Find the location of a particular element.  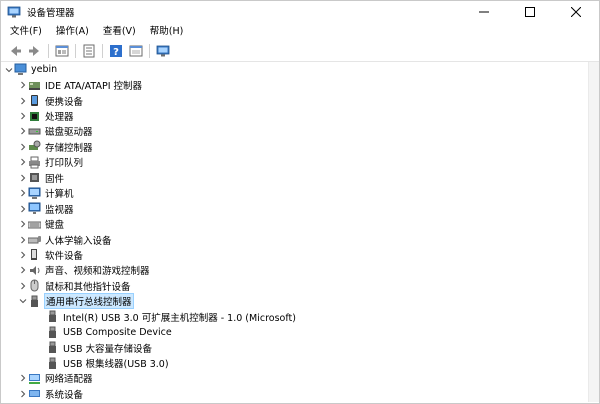

tree-category-node: 网络适配器 is located at coordinates (294, 378).